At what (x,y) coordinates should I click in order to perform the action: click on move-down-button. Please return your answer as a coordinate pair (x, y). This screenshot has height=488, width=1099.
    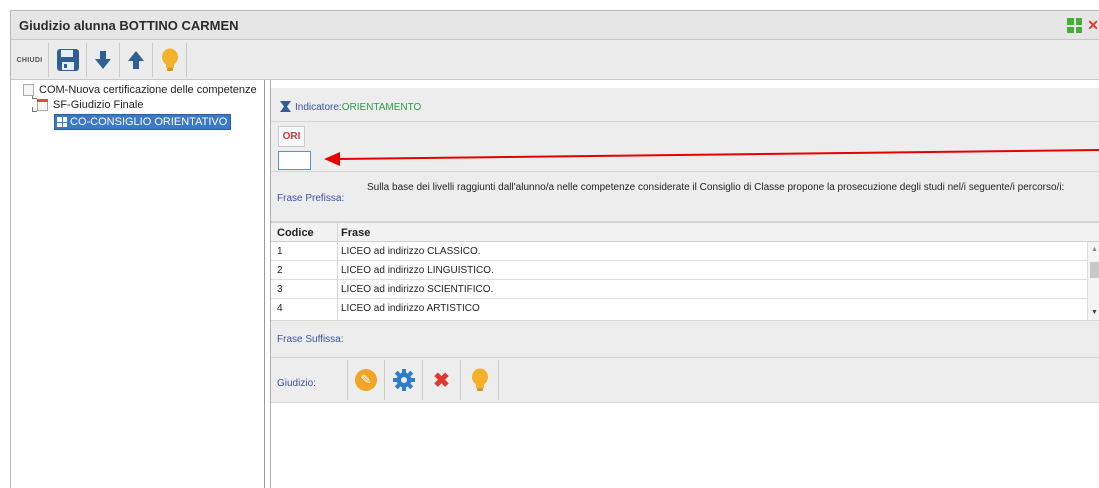
    Looking at the image, I should click on (103, 60).